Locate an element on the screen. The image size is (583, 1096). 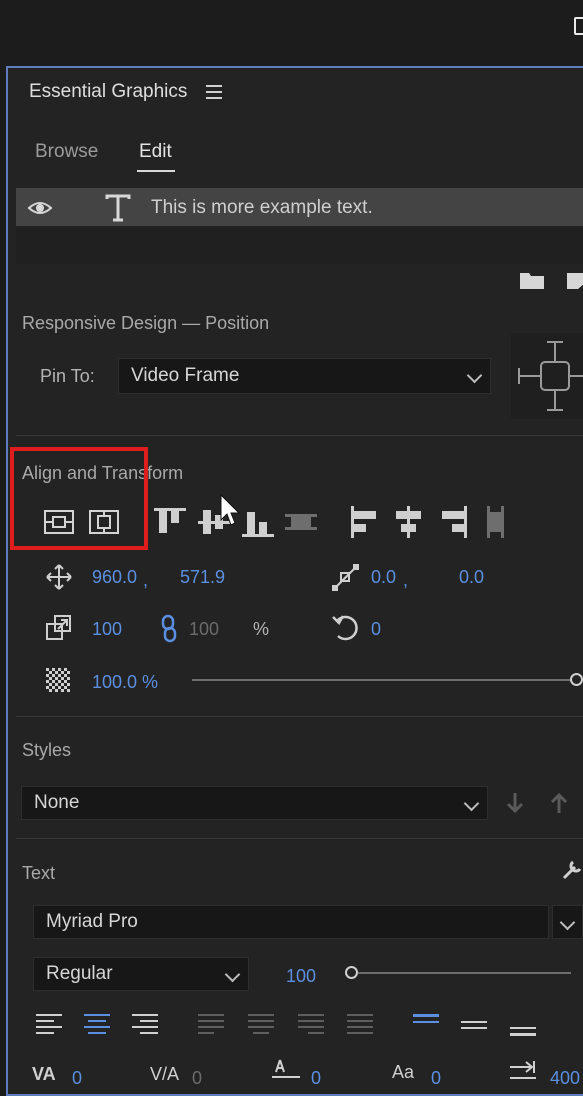
top-strip is located at coordinates (291, 33).